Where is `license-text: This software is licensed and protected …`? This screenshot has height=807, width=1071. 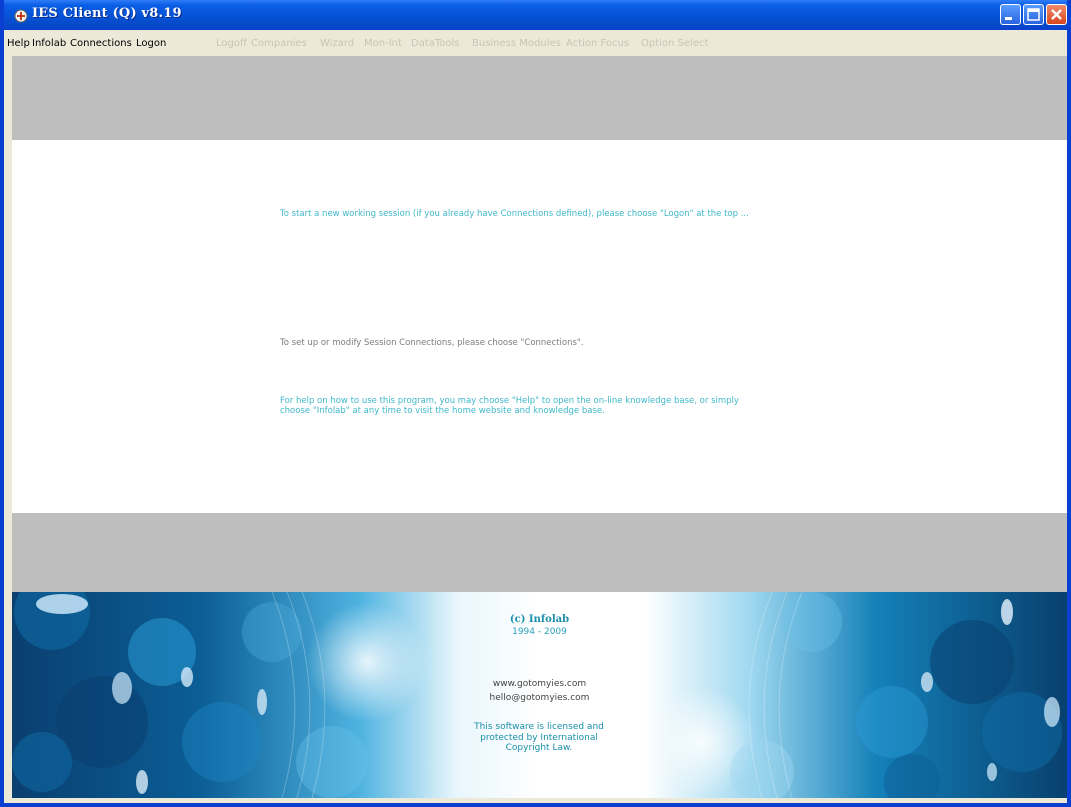
license-text: This software is licensed and protected … is located at coordinates (539, 737).